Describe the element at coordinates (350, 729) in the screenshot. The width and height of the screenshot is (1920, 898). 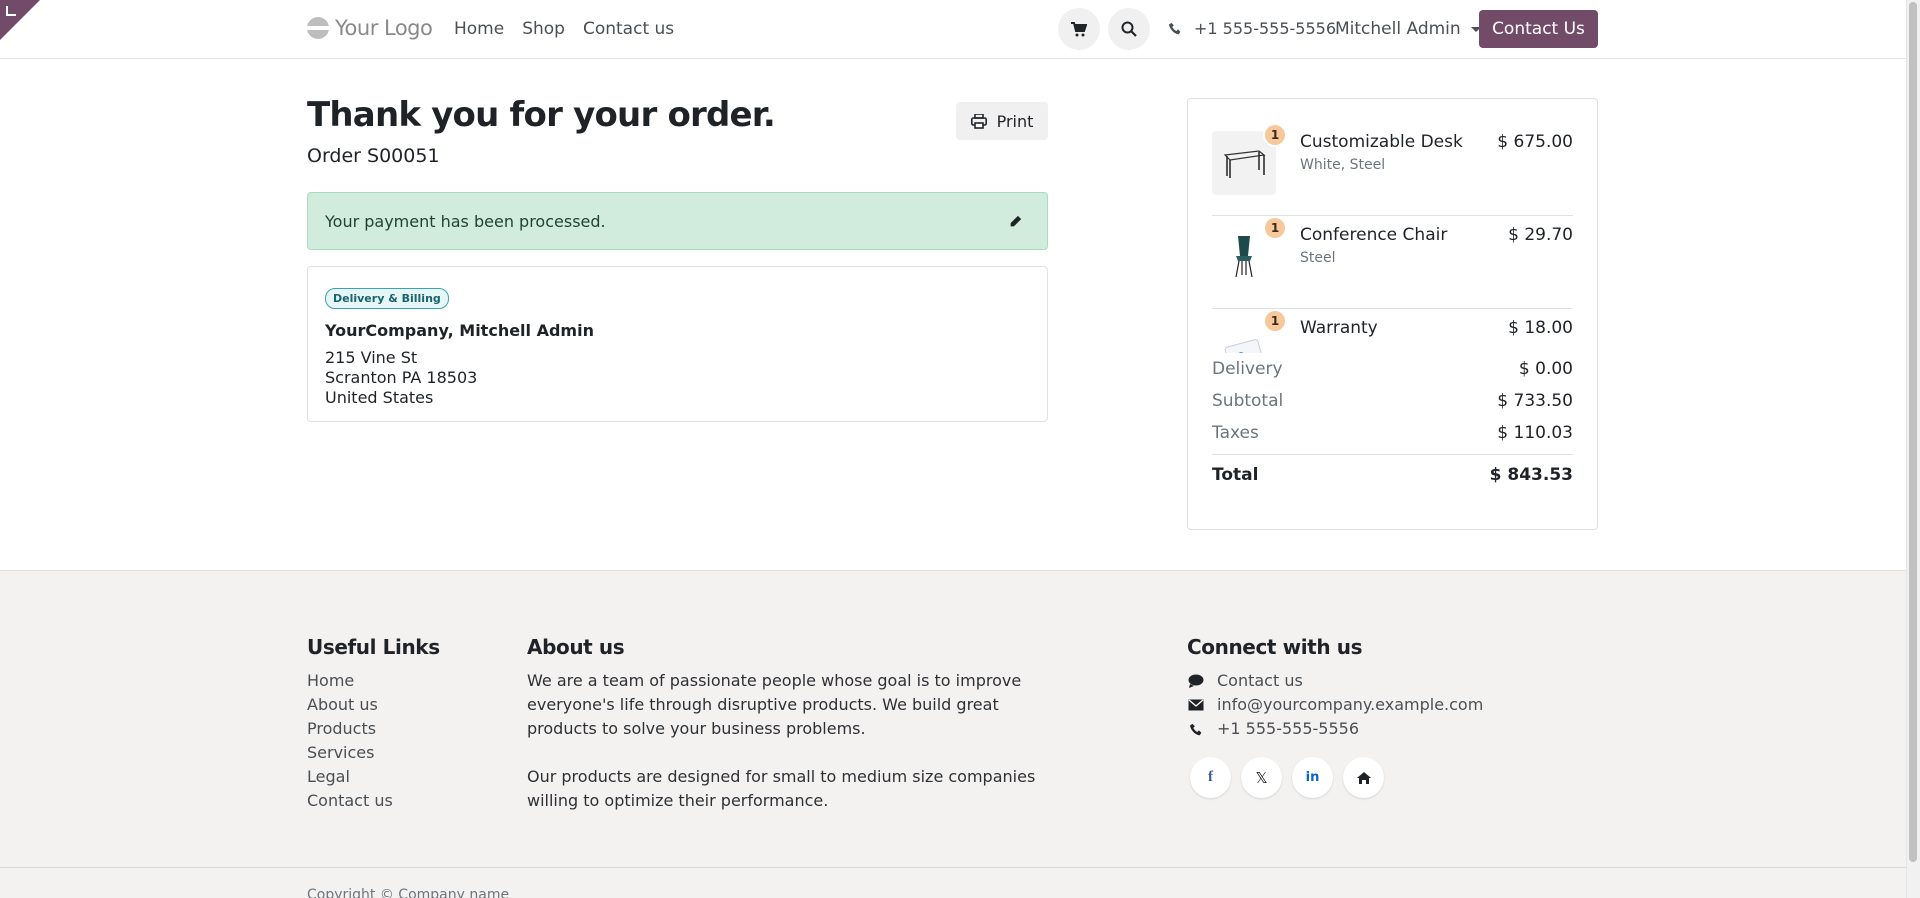
I see `footer-link-products: Products` at that location.